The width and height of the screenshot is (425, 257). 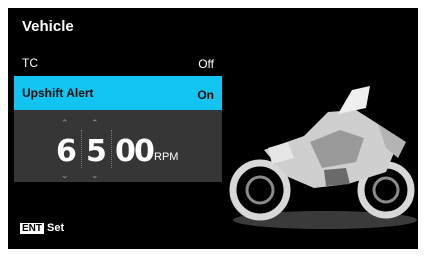 What do you see at coordinates (30, 63) in the screenshot?
I see `tc-label: TC` at bounding box center [30, 63].